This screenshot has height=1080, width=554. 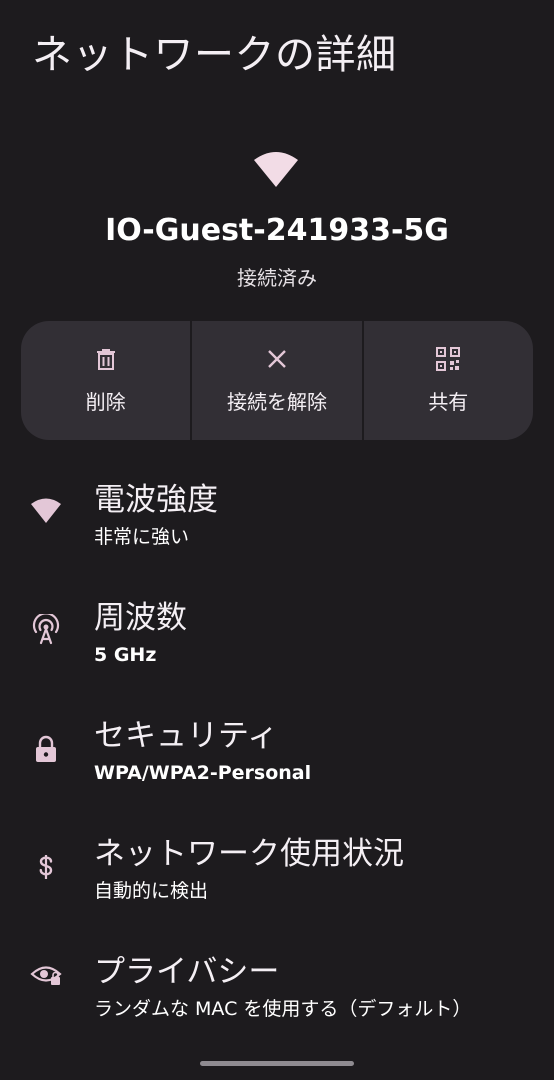 I want to click on frequency-value: 5 GHz, so click(x=125, y=655).